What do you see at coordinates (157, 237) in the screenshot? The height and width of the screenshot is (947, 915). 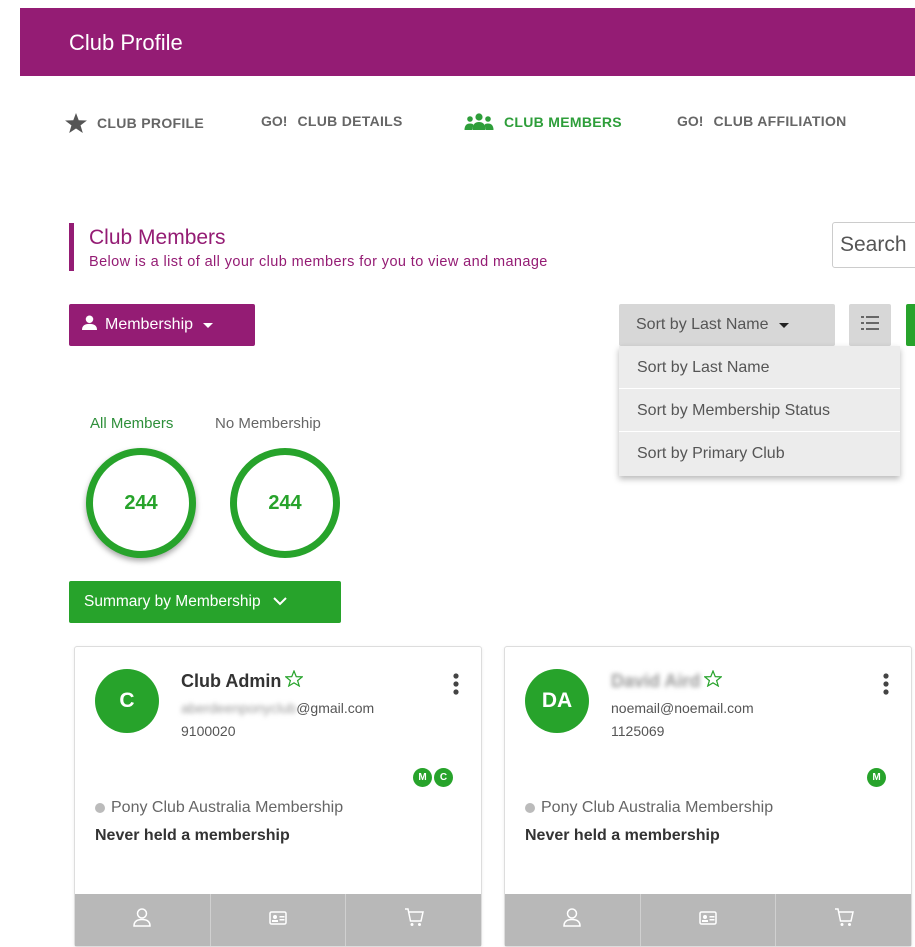 I see `section-title: Club Members` at bounding box center [157, 237].